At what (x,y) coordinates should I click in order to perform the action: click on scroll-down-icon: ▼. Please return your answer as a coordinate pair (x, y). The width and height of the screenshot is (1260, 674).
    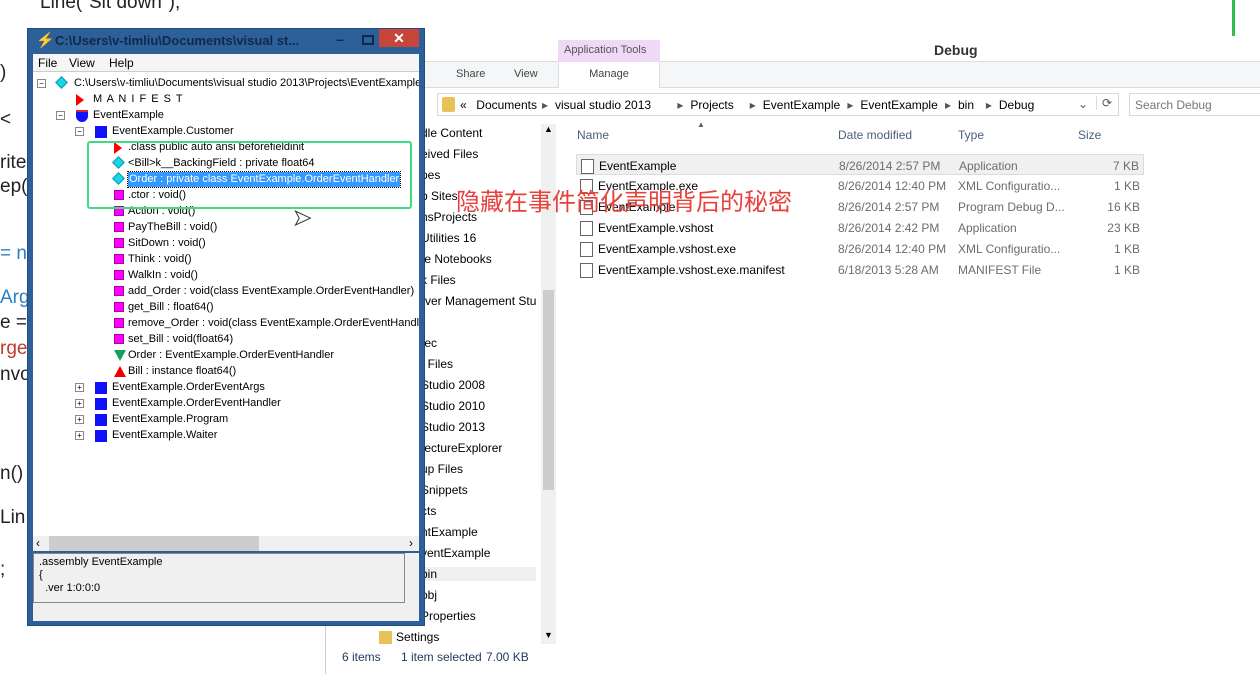
    Looking at the image, I should click on (548, 635).